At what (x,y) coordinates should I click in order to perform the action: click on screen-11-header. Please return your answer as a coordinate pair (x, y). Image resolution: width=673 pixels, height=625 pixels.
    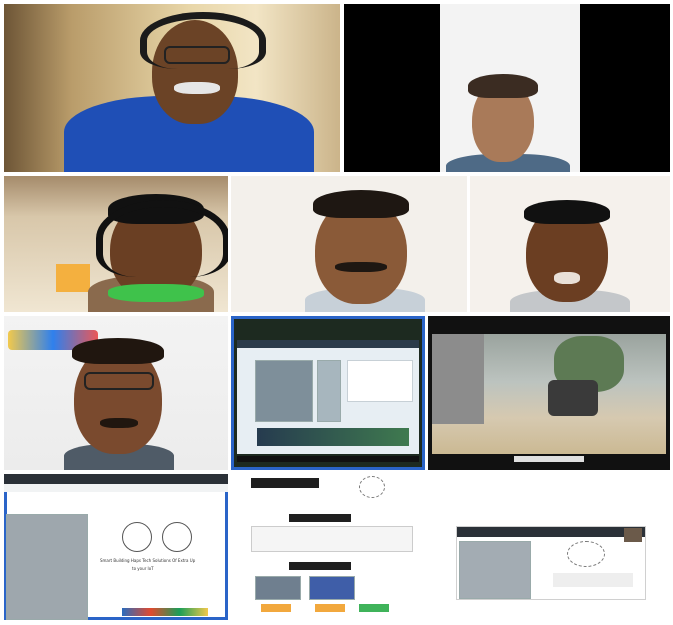
    Looking at the image, I should click on (551, 532).